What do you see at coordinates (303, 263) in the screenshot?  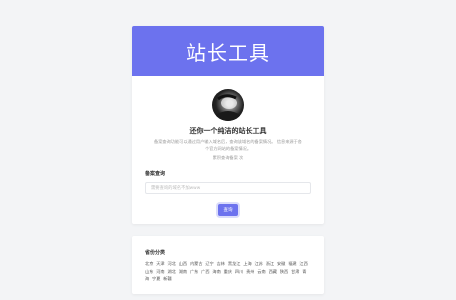 I see `province-link: 江西` at bounding box center [303, 263].